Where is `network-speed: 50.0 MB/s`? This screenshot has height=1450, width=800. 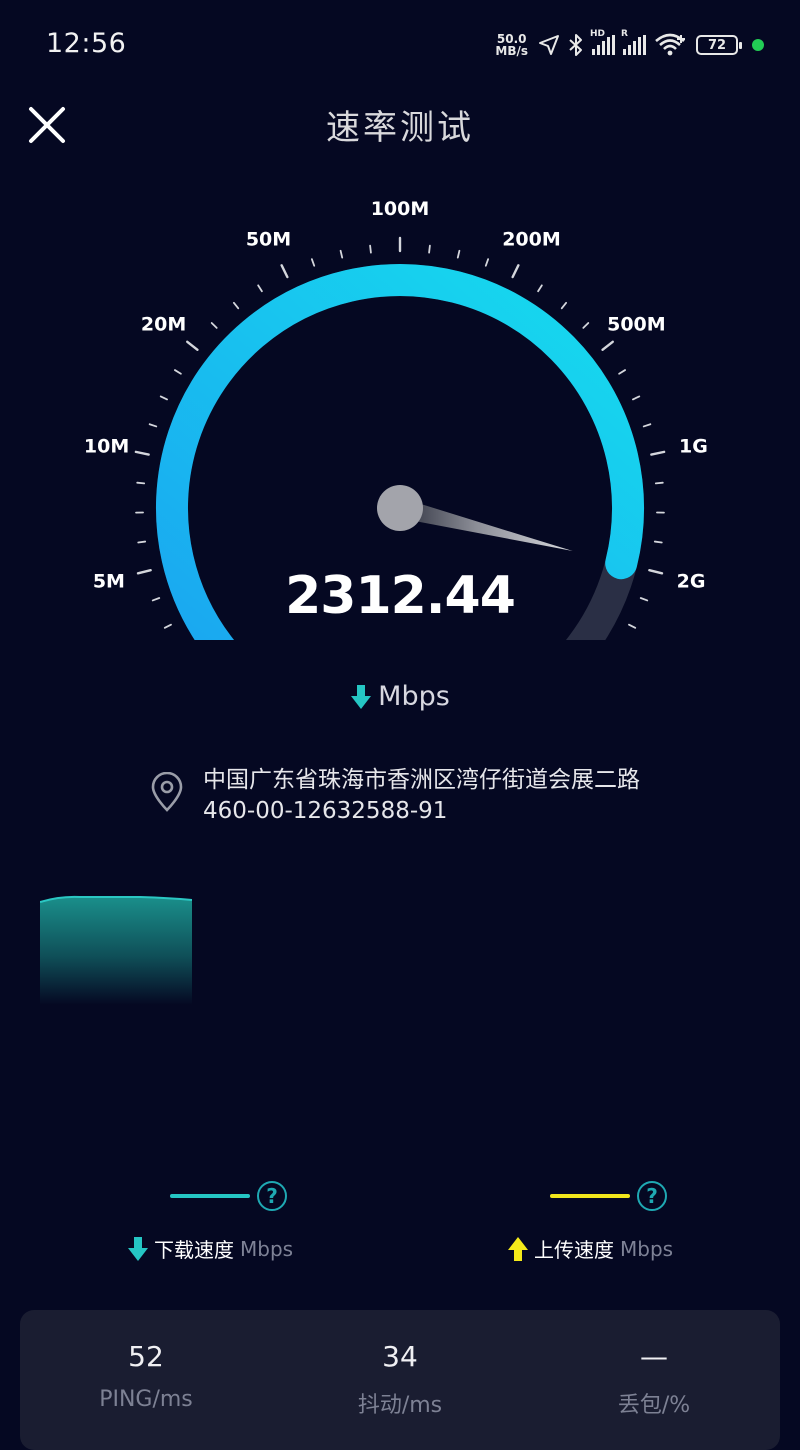 network-speed: 50.0 MB/s is located at coordinates (511, 45).